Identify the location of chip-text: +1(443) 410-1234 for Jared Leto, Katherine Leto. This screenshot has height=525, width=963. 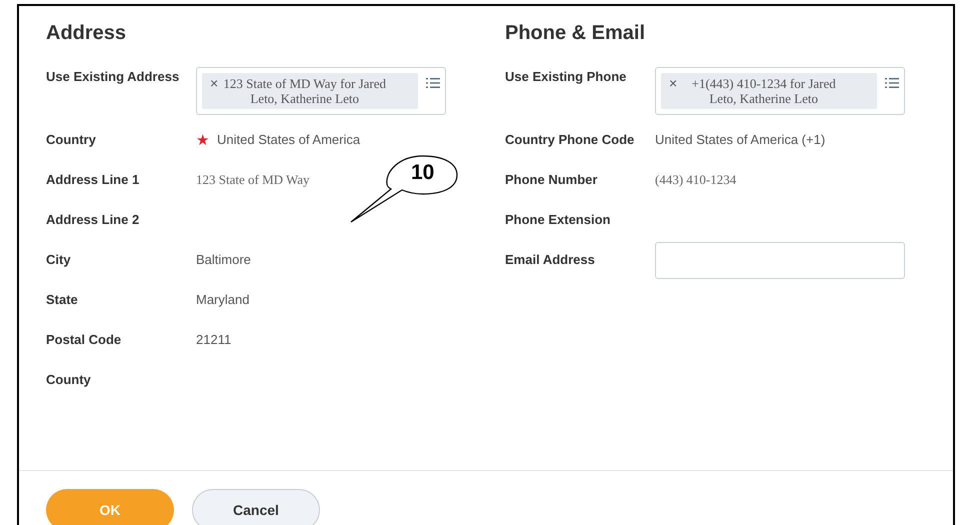
(763, 91).